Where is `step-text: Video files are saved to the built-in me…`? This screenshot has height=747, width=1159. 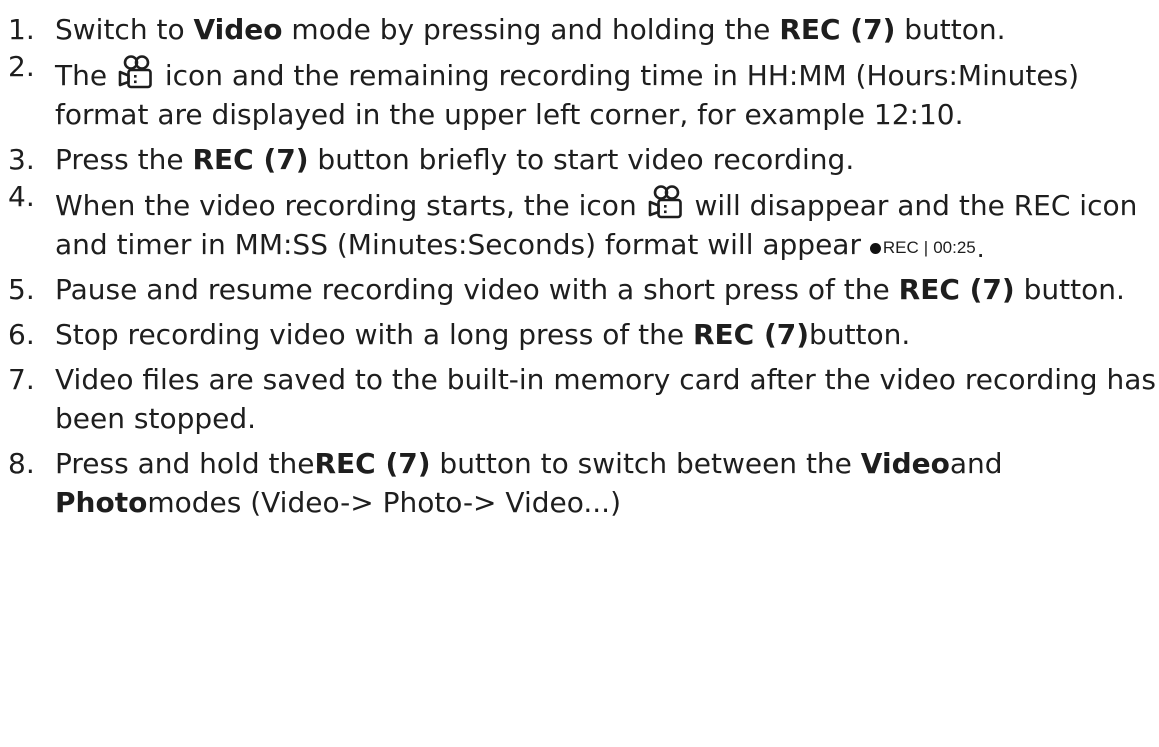
step-text: Video files are saved to the built-in me… is located at coordinates (607, 399).